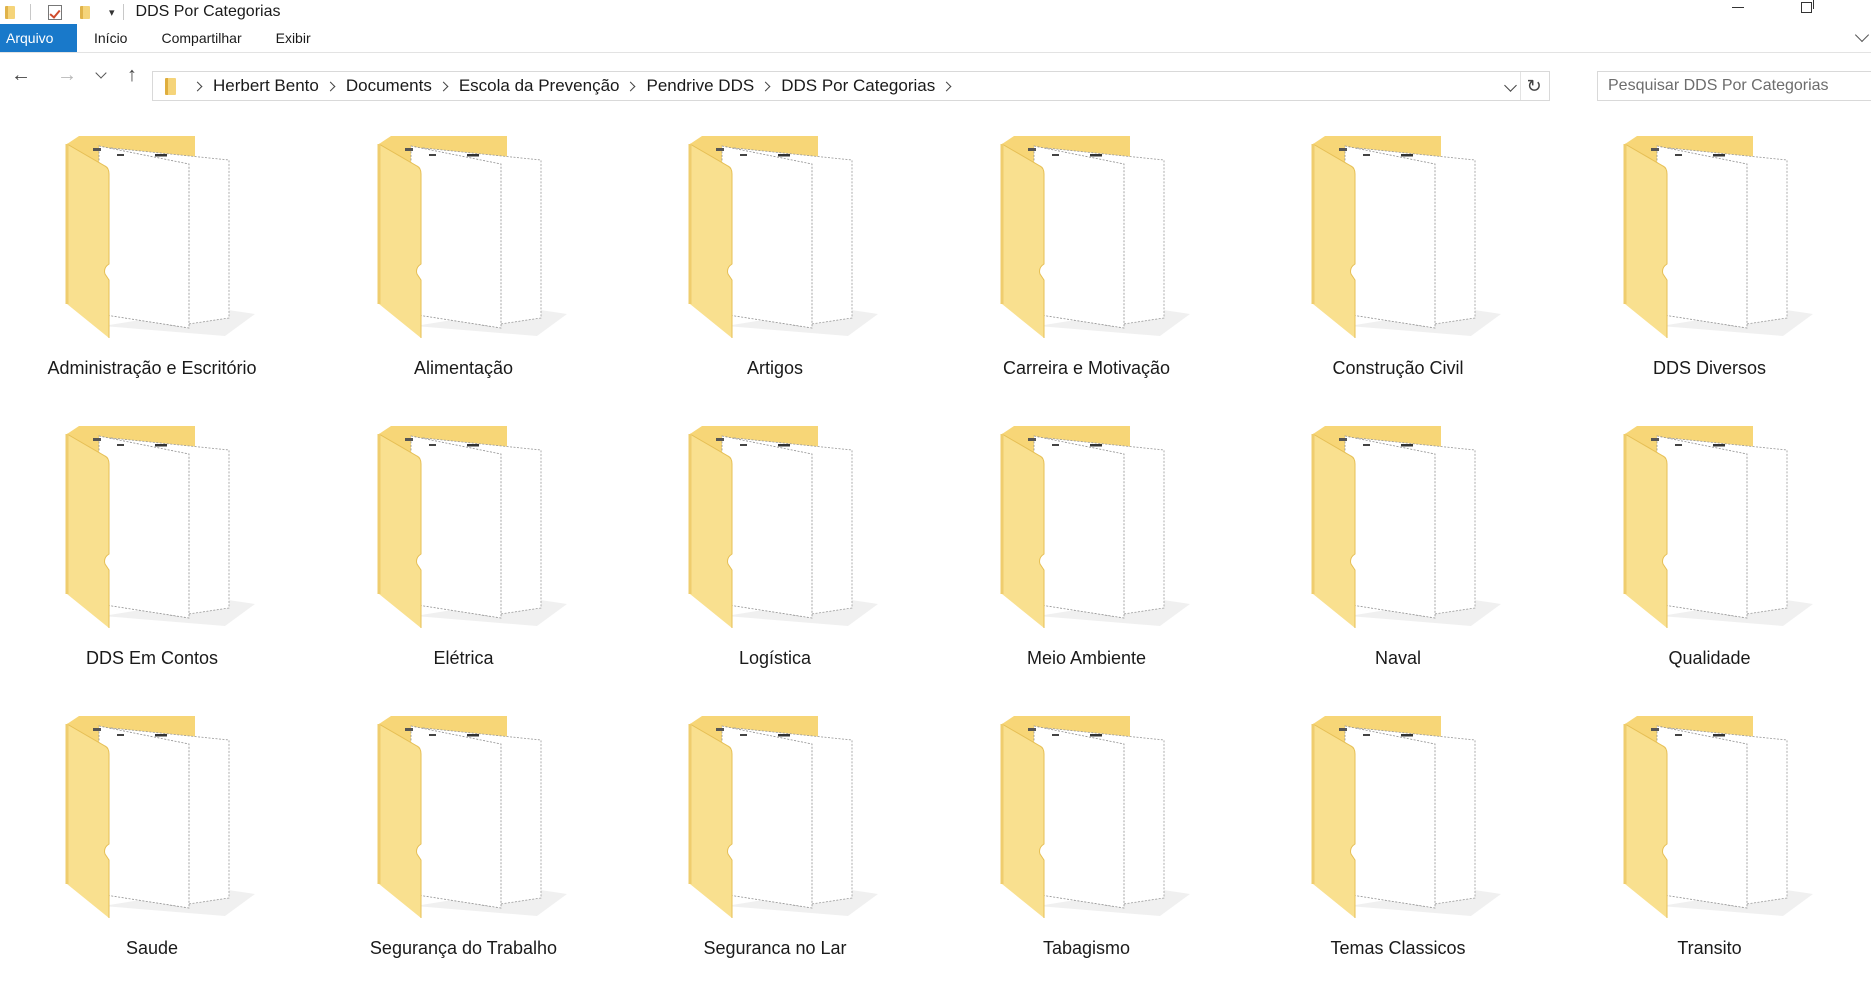 This screenshot has width=1871, height=983. I want to click on folder-item: Segurança do Trabalho, so click(464, 844).